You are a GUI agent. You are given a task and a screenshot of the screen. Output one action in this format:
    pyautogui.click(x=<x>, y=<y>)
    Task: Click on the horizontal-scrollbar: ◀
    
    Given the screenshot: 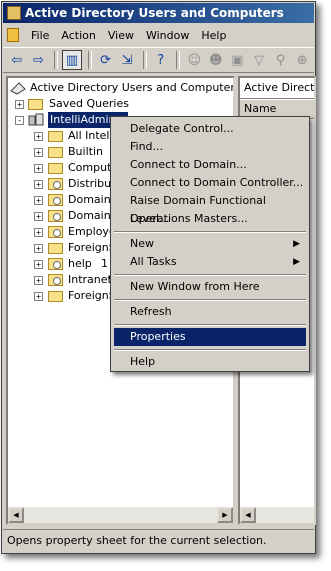 What is the action you would take?
    pyautogui.click(x=277, y=515)
    